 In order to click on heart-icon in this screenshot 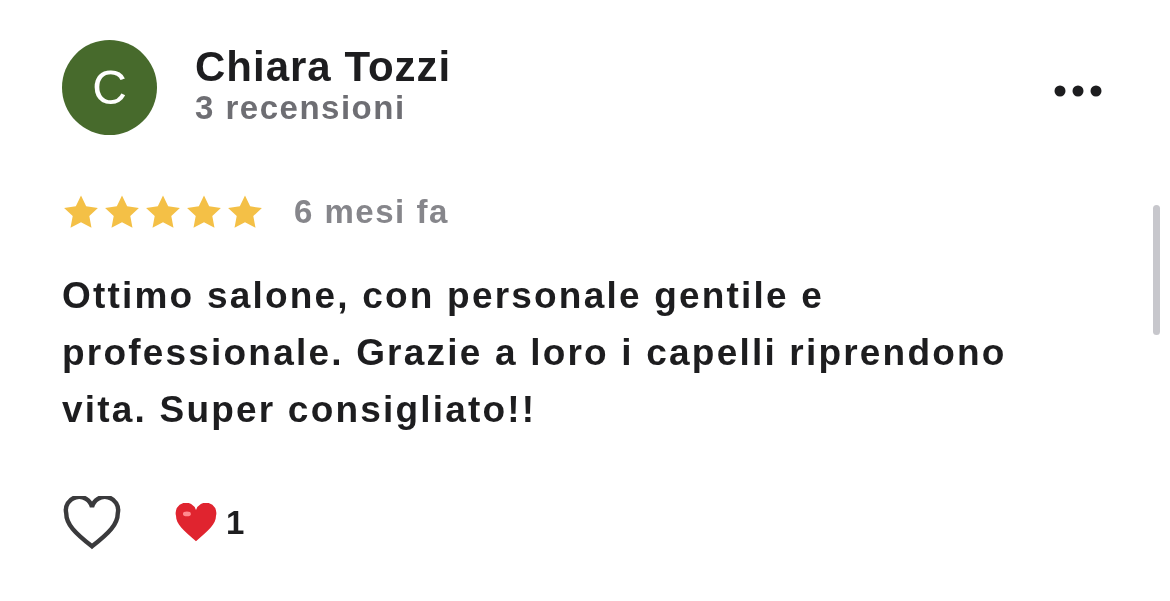, I will do `click(196, 522)`.